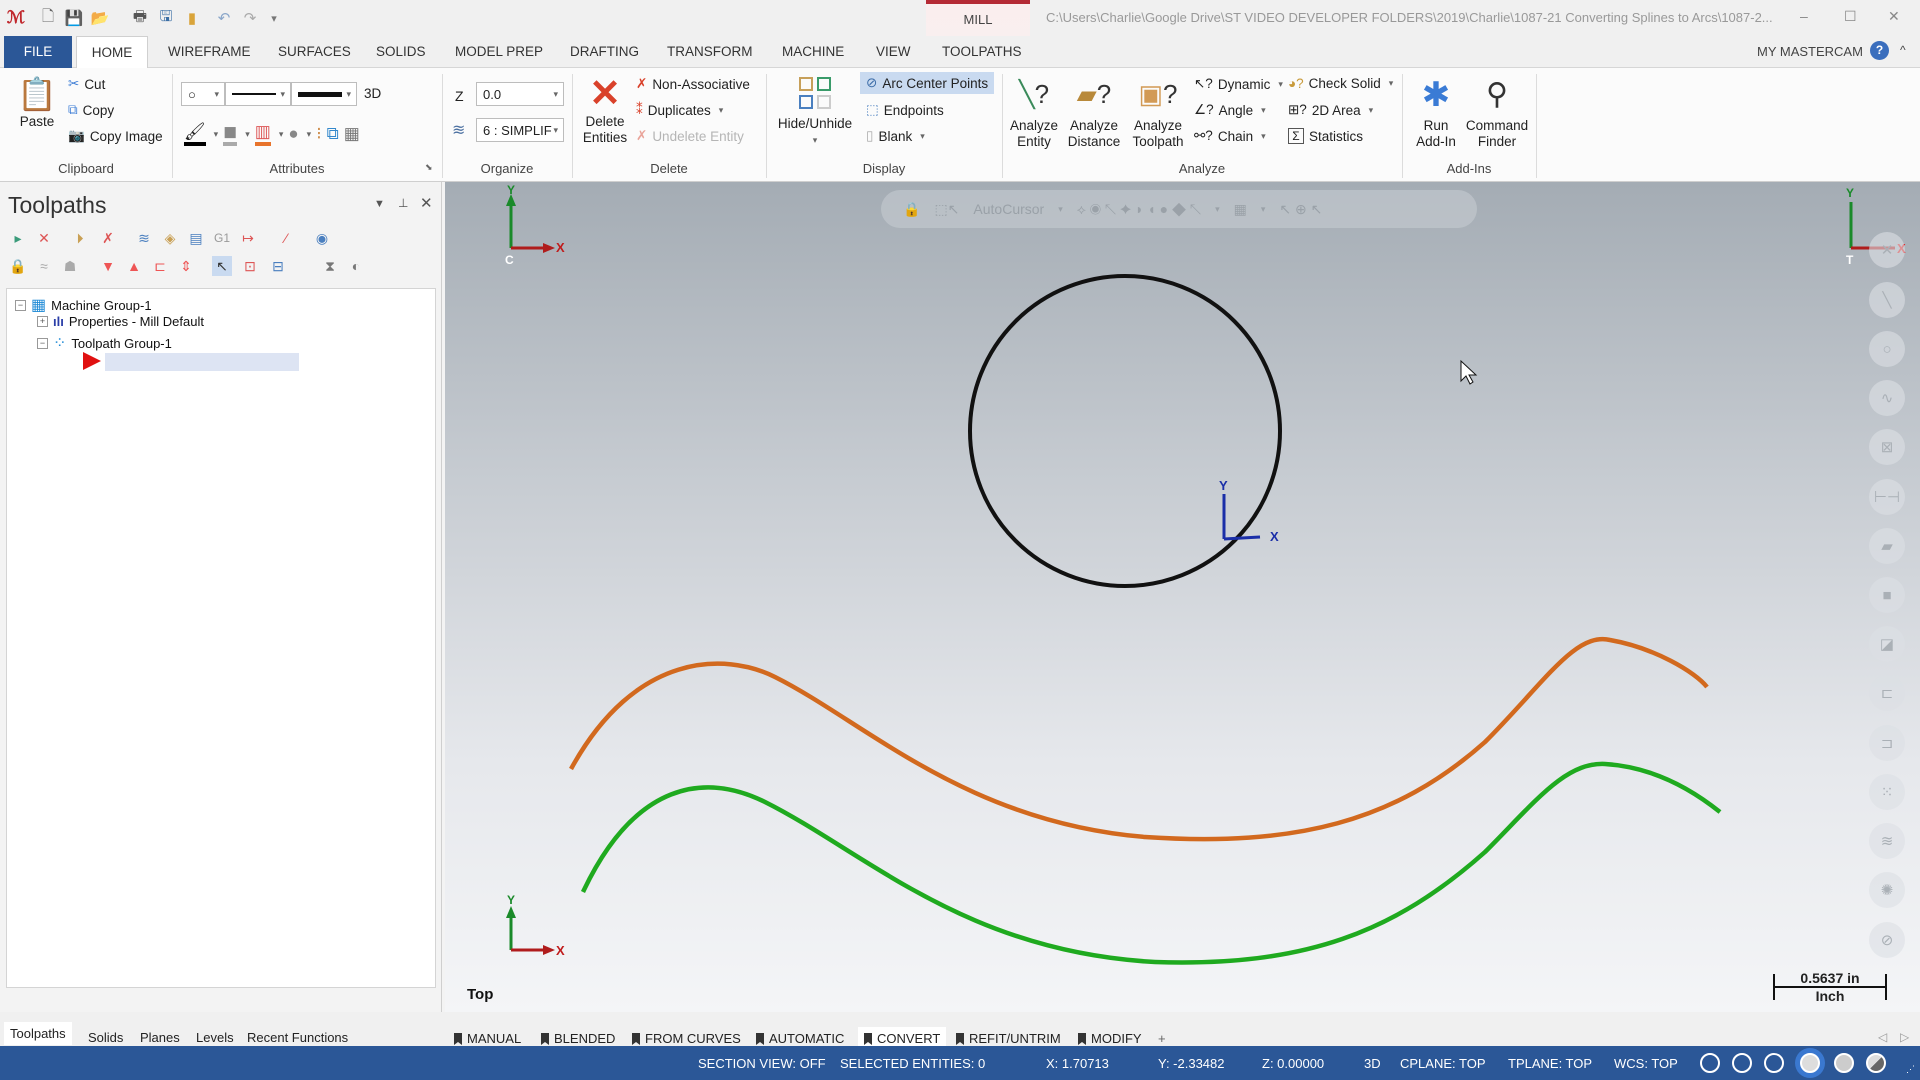 The width and height of the screenshot is (1920, 1080). What do you see at coordinates (1436, 112) in the screenshot?
I see `run-addin-button: ✱ Run Add-In` at bounding box center [1436, 112].